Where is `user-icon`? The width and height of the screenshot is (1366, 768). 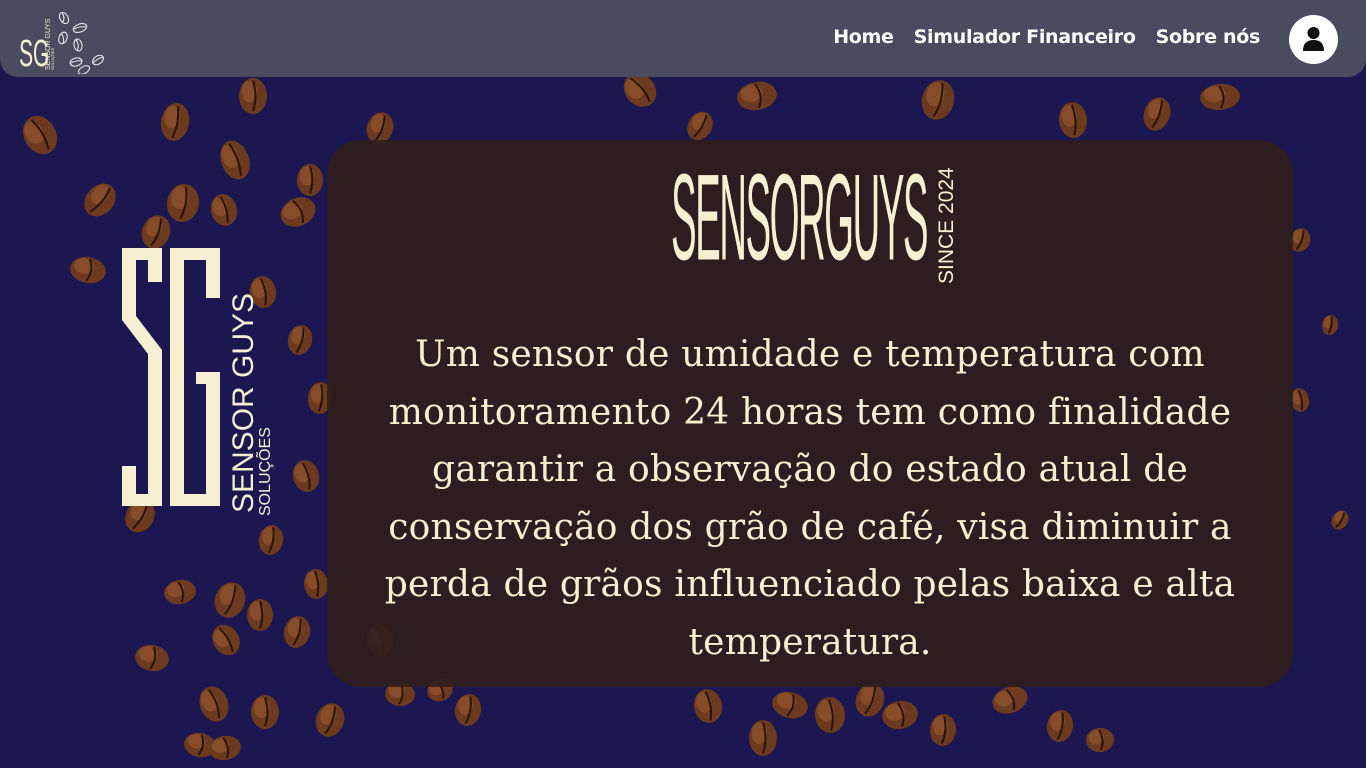 user-icon is located at coordinates (1313, 39).